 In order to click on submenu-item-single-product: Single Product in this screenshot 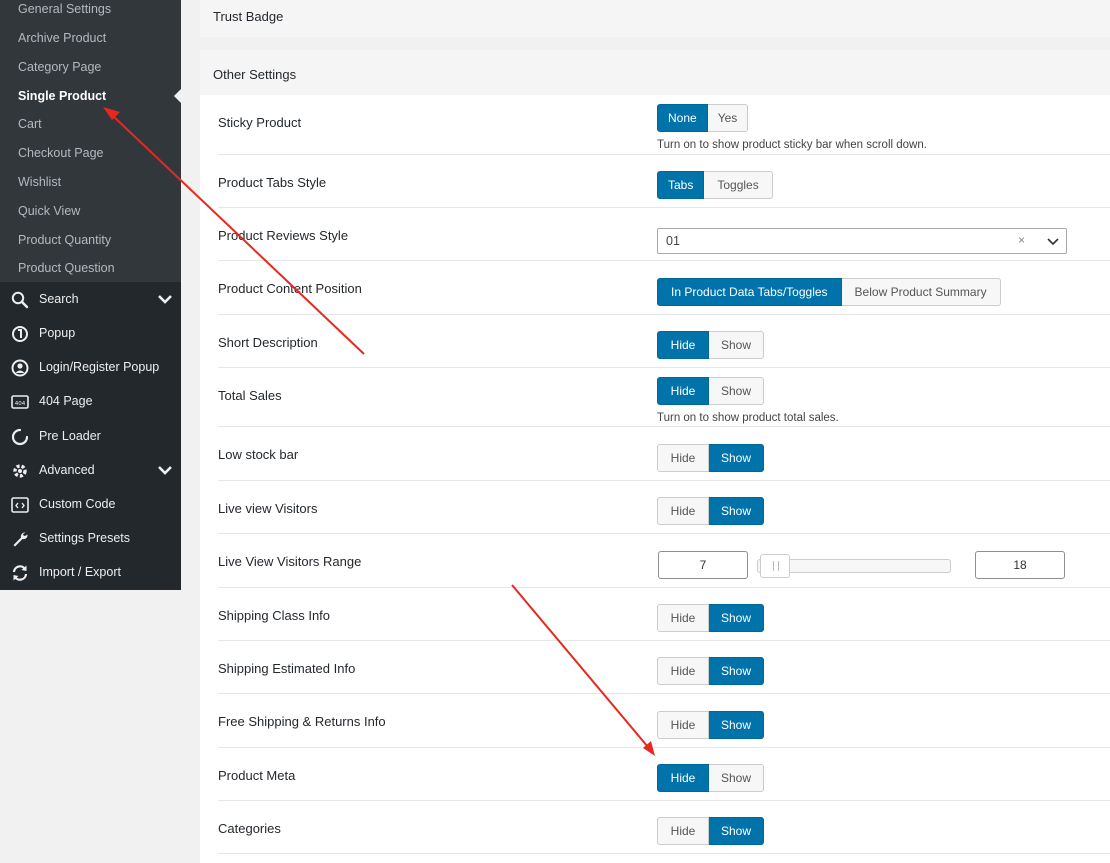, I will do `click(62, 96)`.